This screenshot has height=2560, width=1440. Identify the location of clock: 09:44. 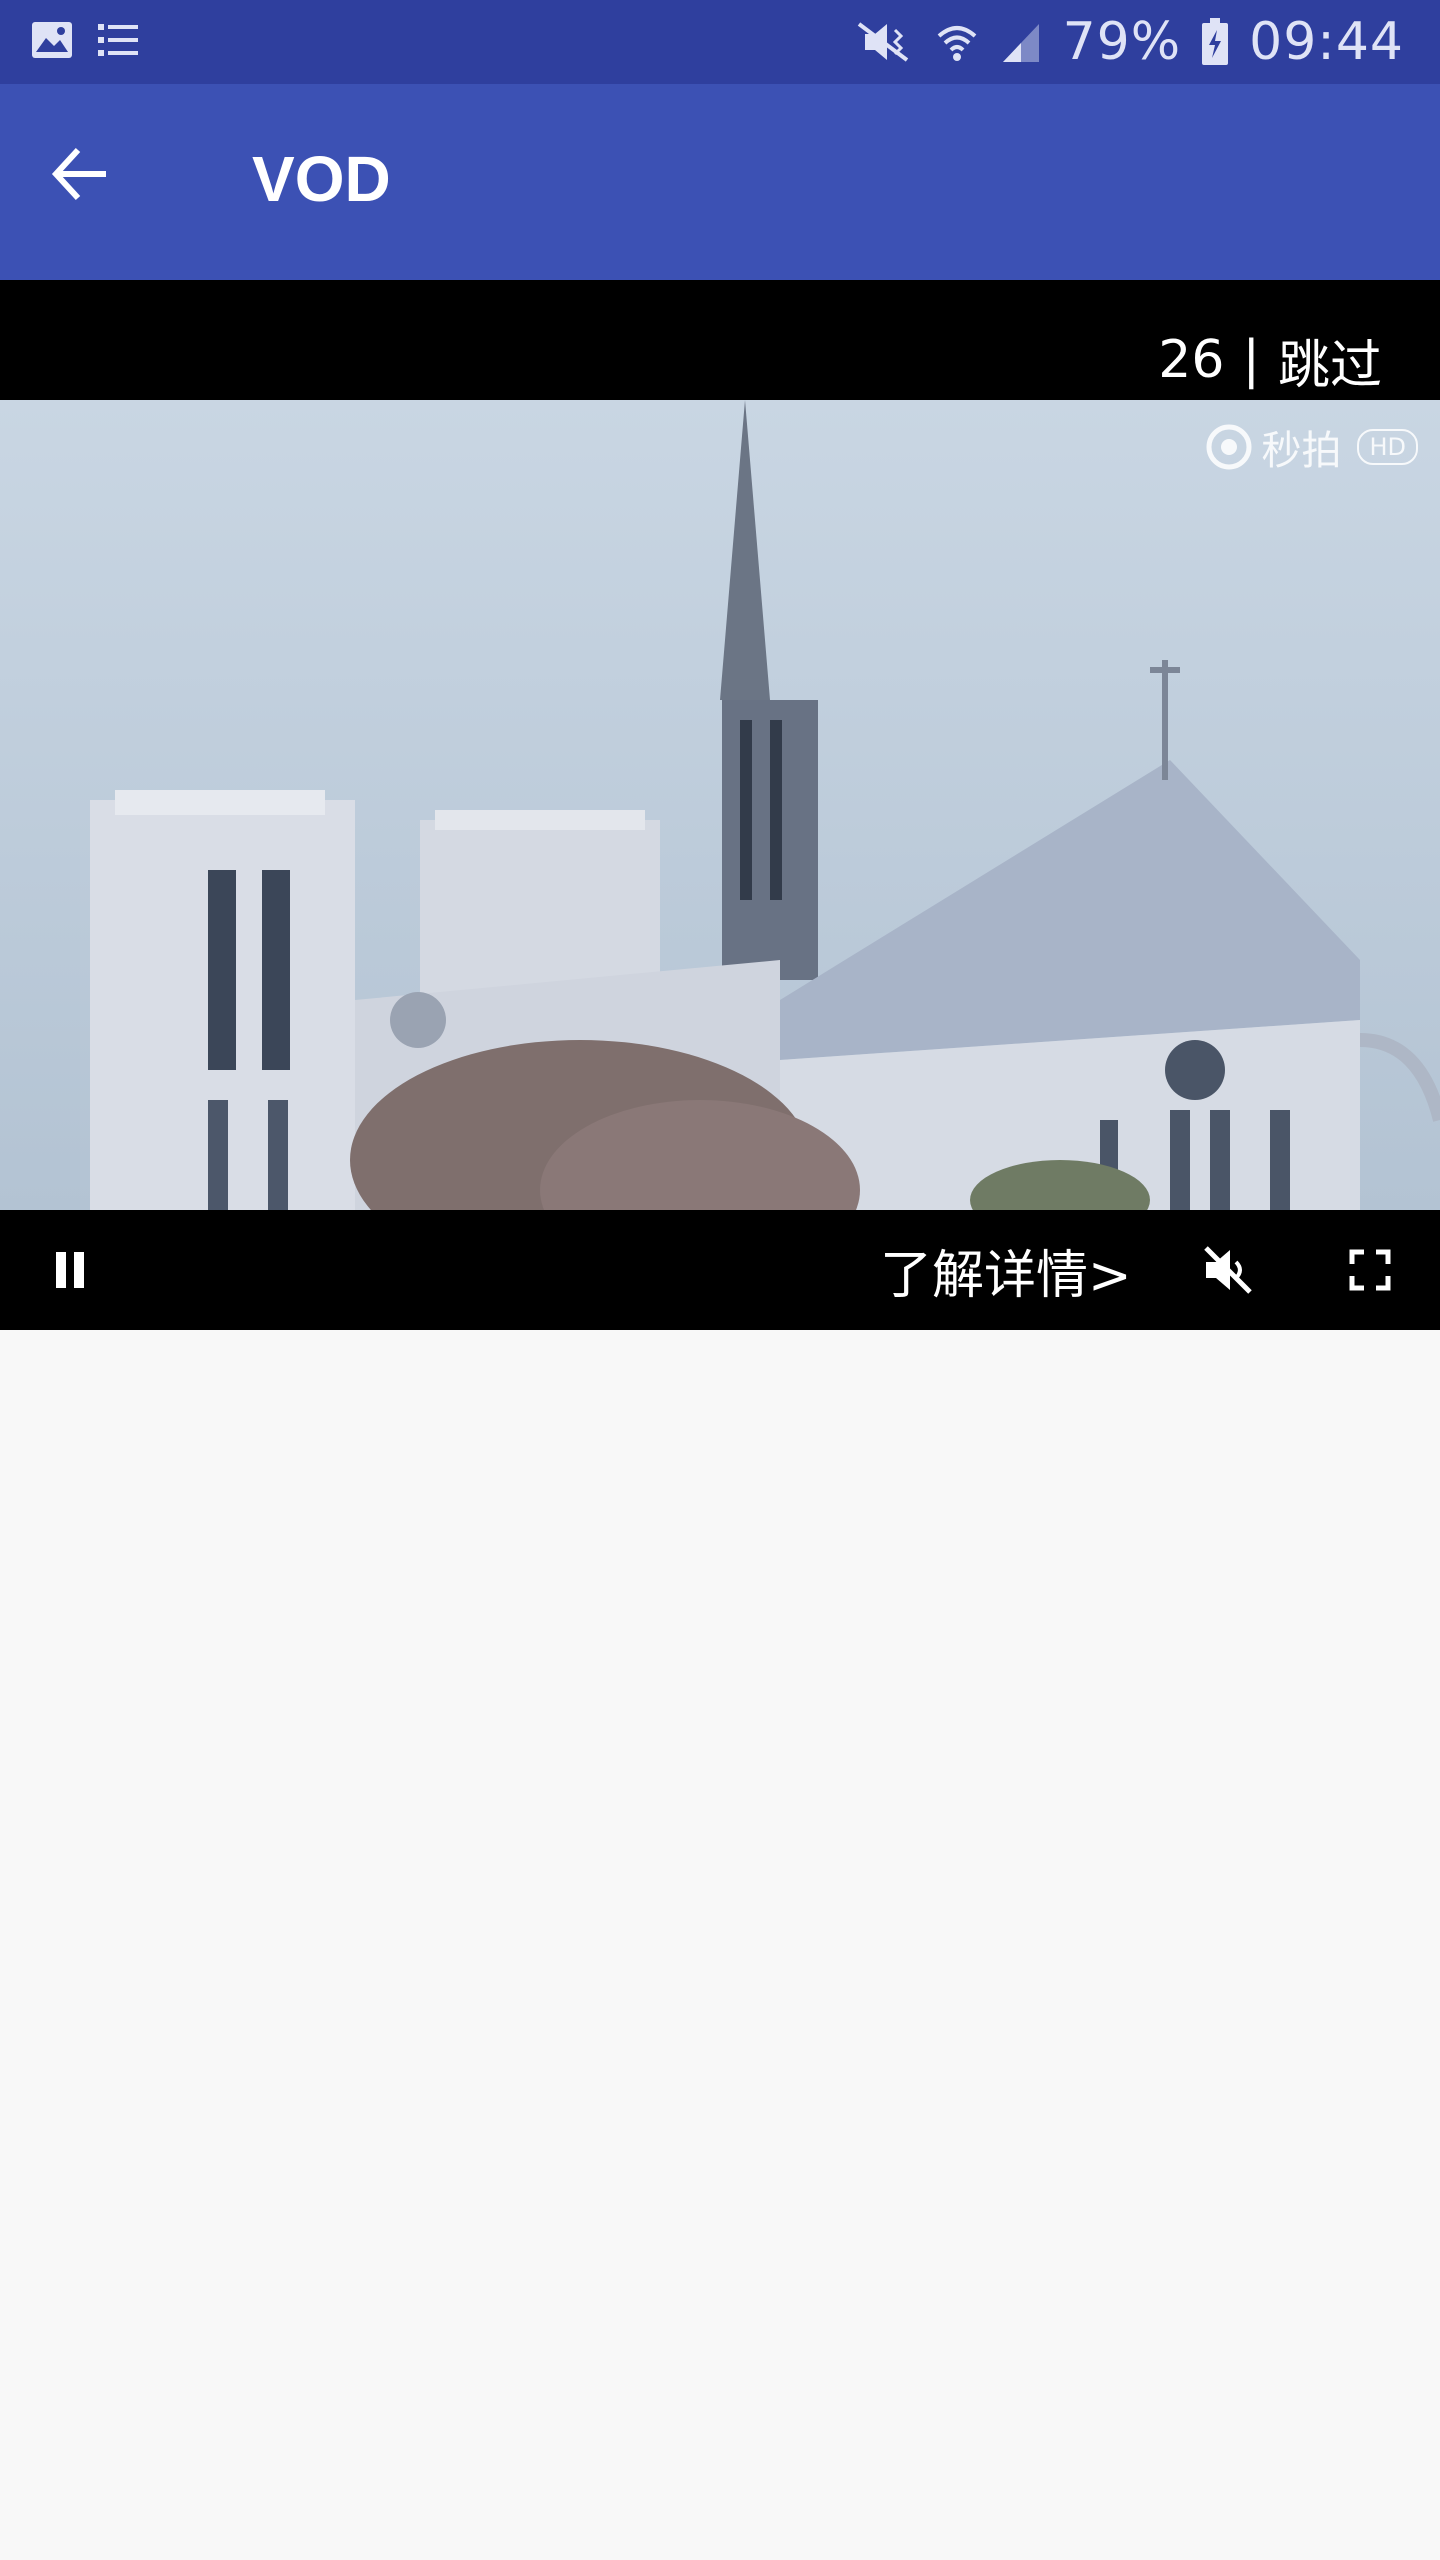
(1326, 42).